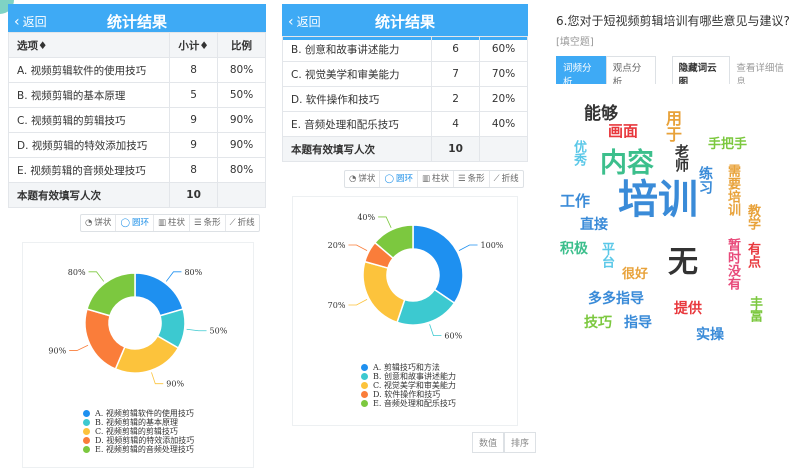 This screenshot has height=472, width=800. I want to click on legend-item: C. 视频剪辑的剪辑技巧, so click(138, 431).